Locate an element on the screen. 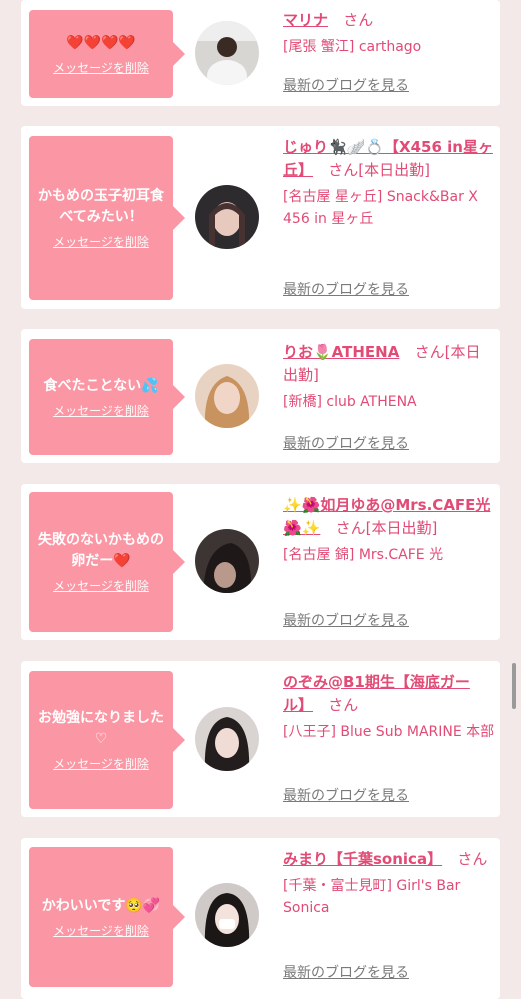 This screenshot has width=521, height=999. message-text: 食べたことない💦 is located at coordinates (101, 385).